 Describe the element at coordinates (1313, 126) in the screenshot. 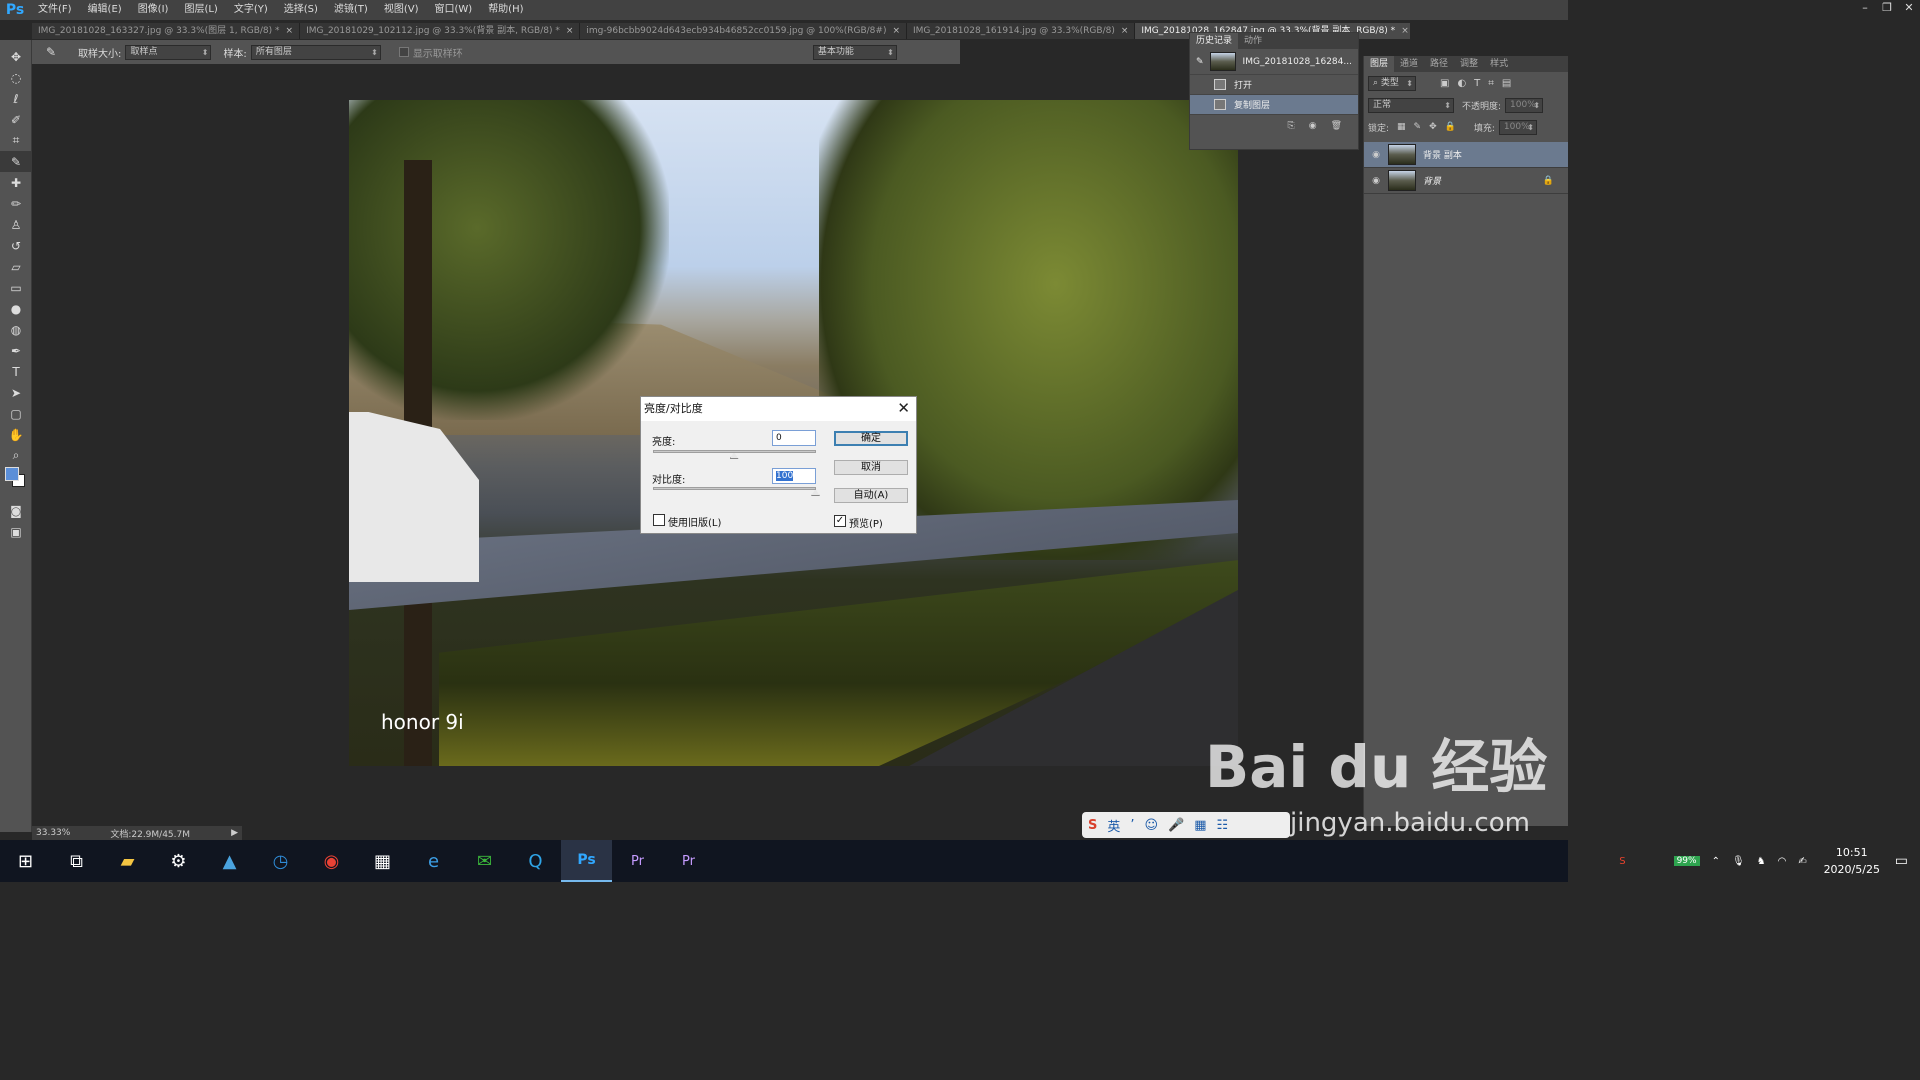

I see `camera-icon: ◉` at that location.